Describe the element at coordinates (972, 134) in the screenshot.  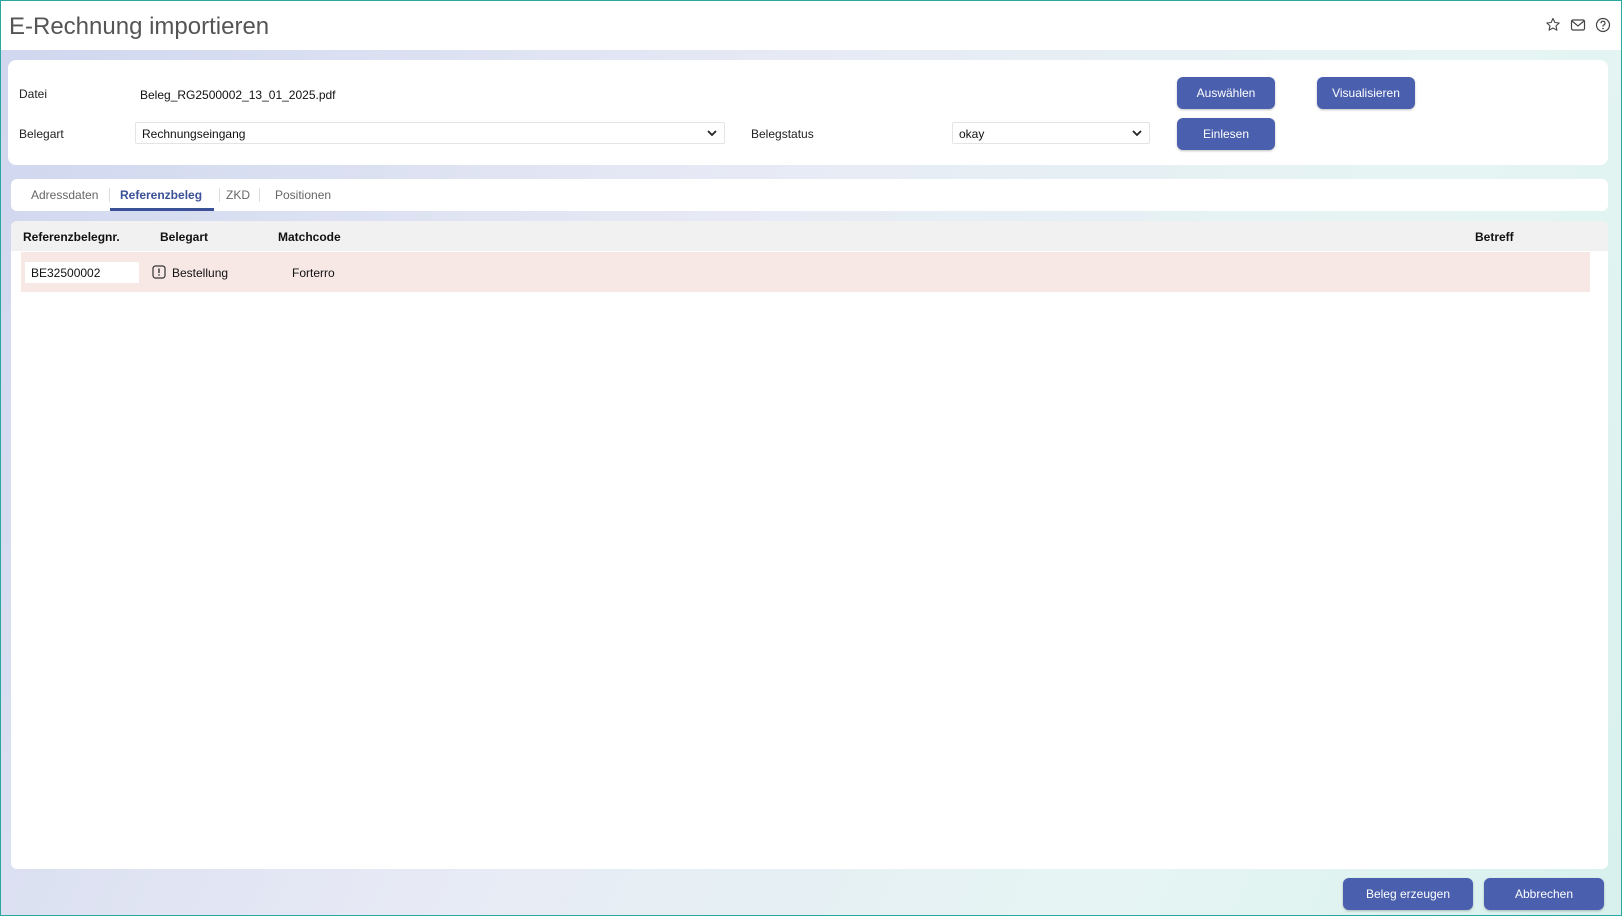
I see `belegstatus-select-value: okay` at that location.